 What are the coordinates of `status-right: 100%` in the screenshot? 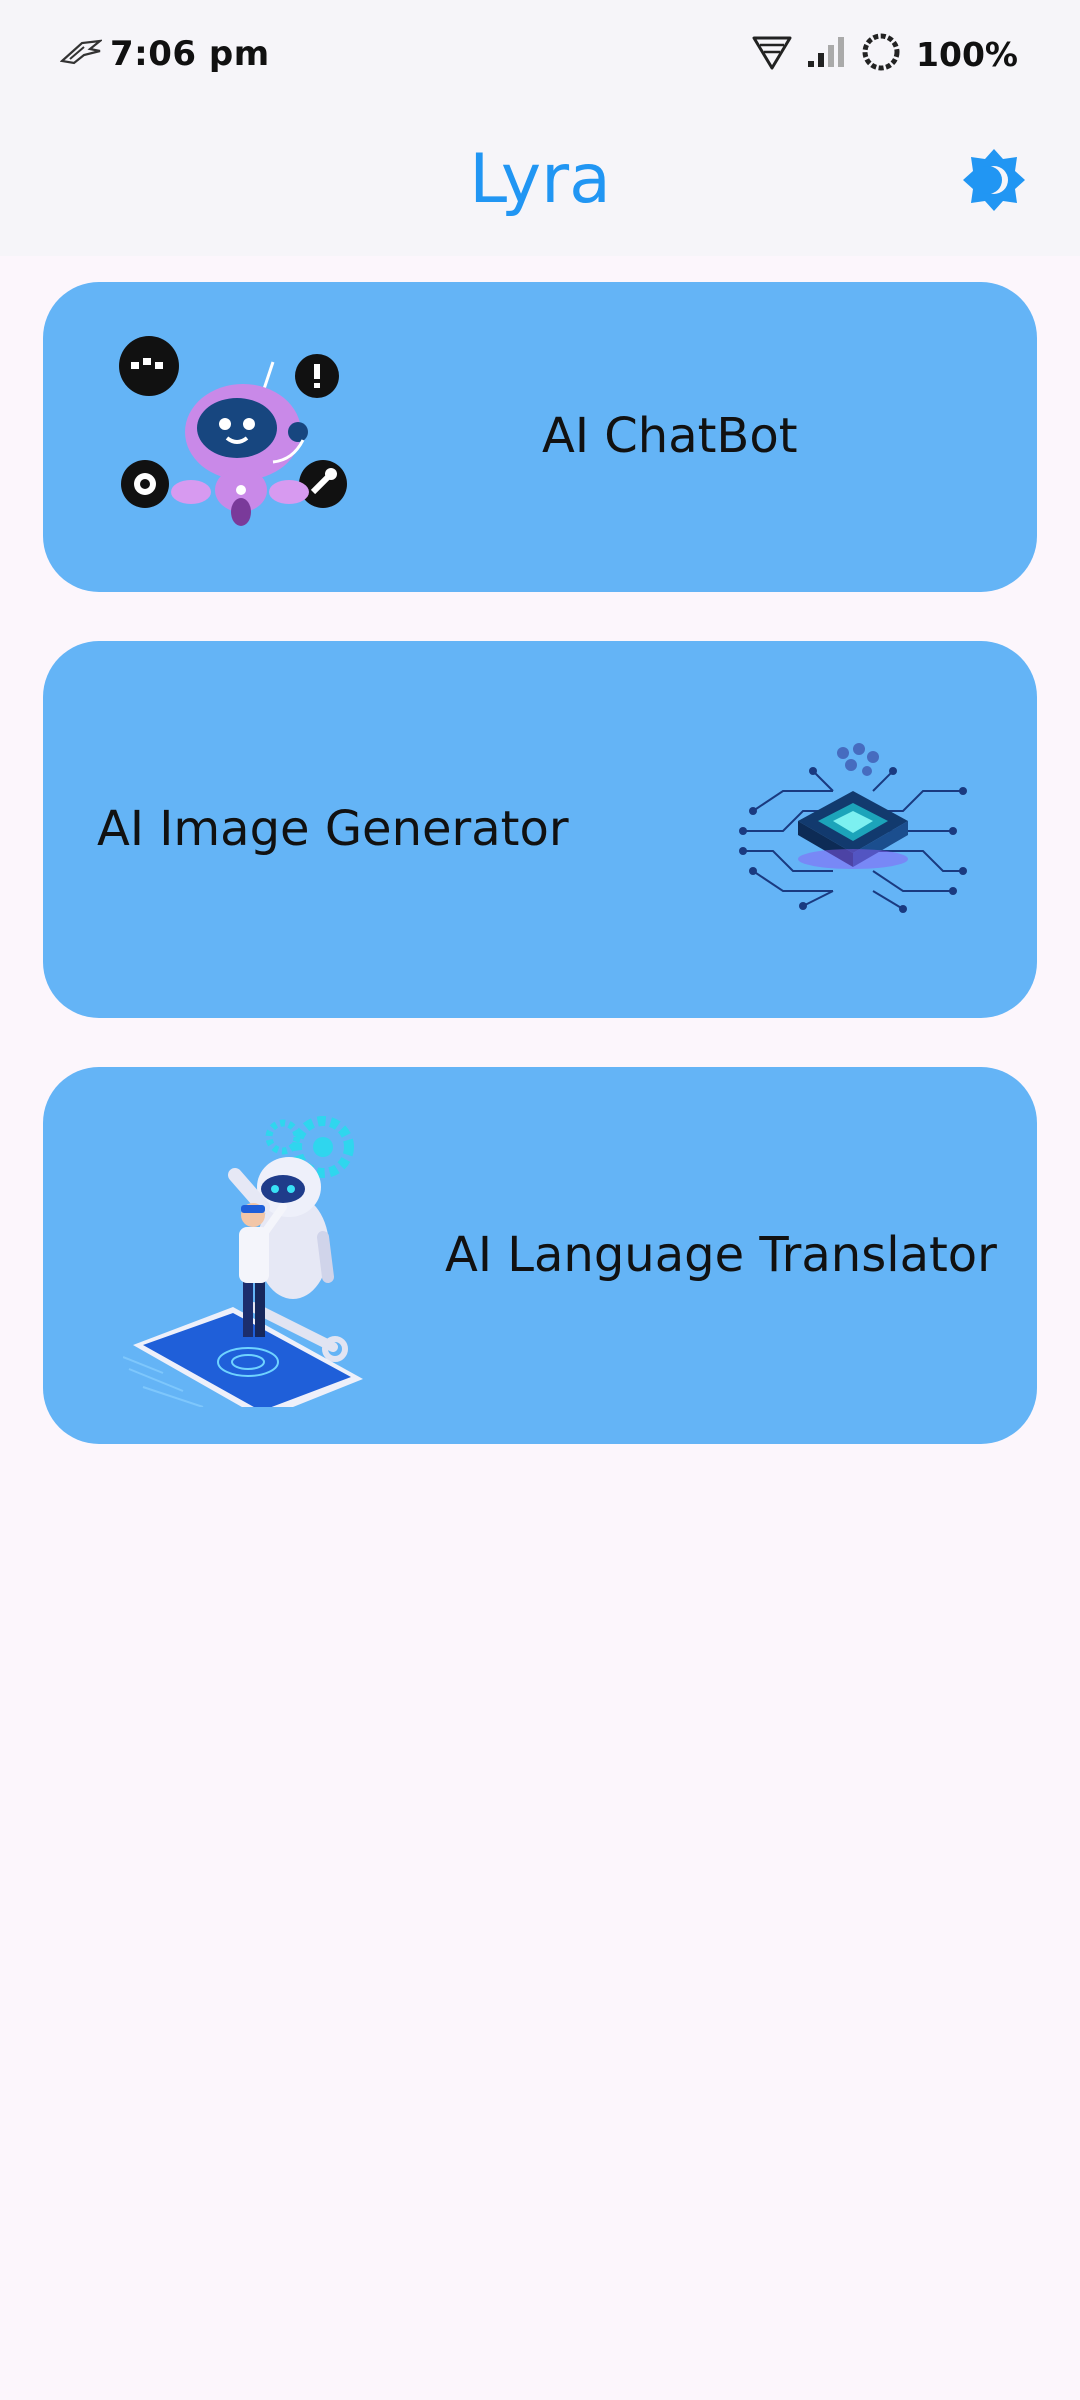 It's located at (885, 54).